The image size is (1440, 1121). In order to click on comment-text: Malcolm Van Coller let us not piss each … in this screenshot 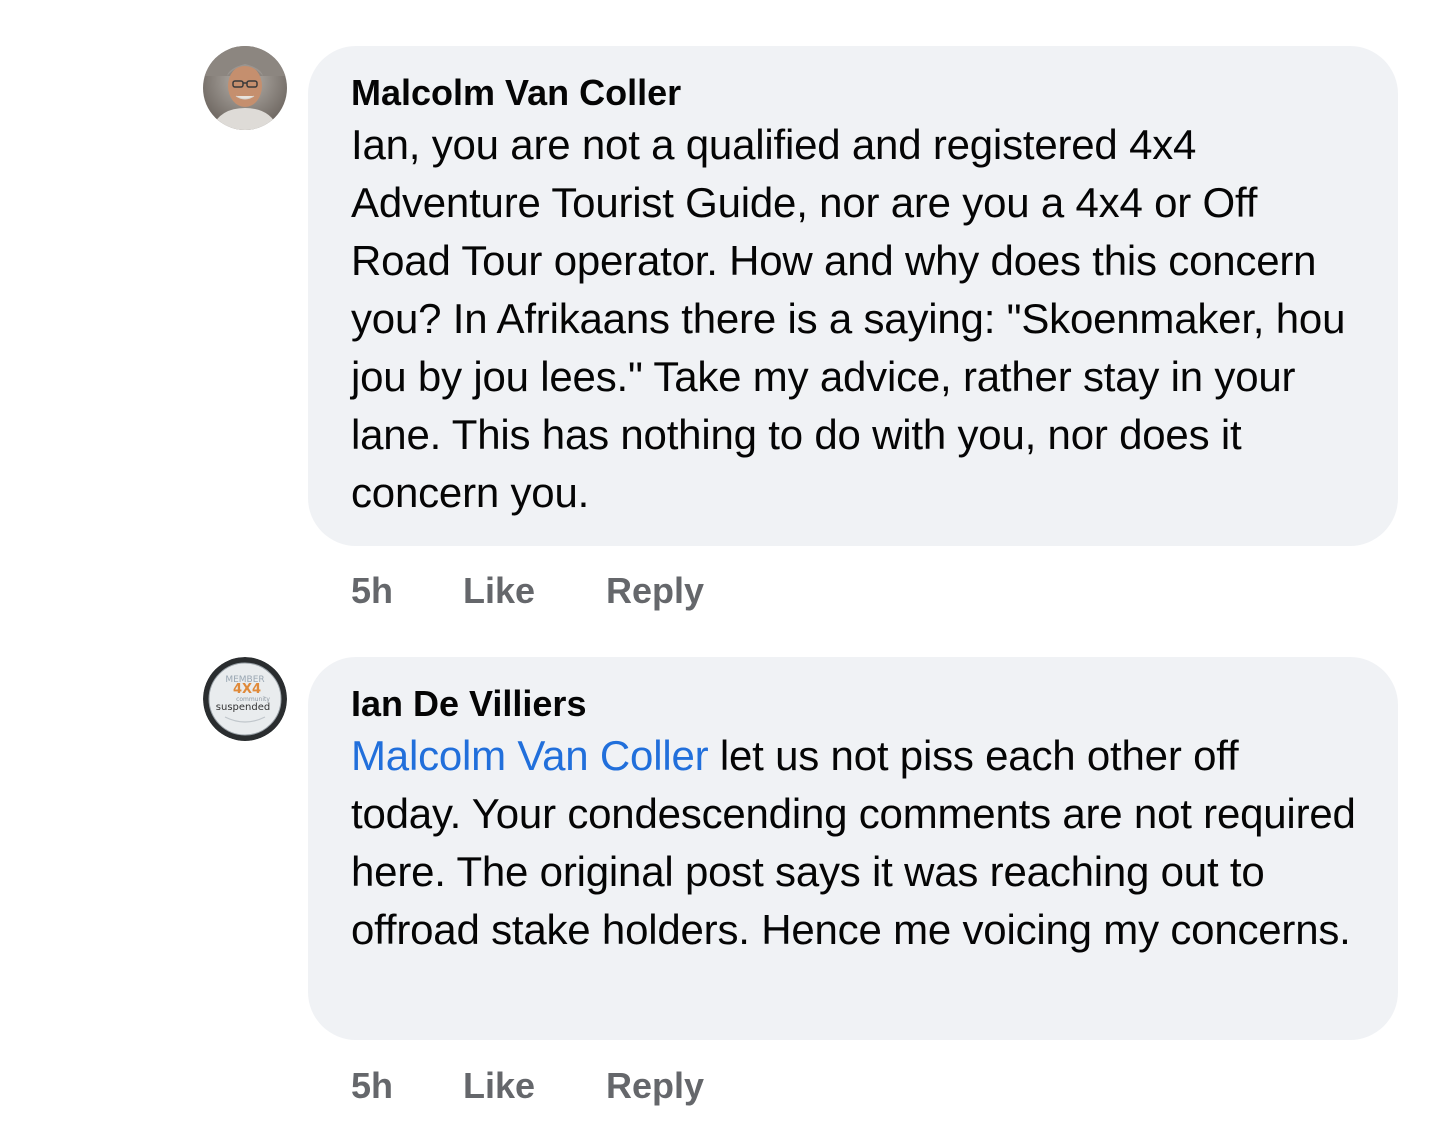, I will do `click(853, 843)`.